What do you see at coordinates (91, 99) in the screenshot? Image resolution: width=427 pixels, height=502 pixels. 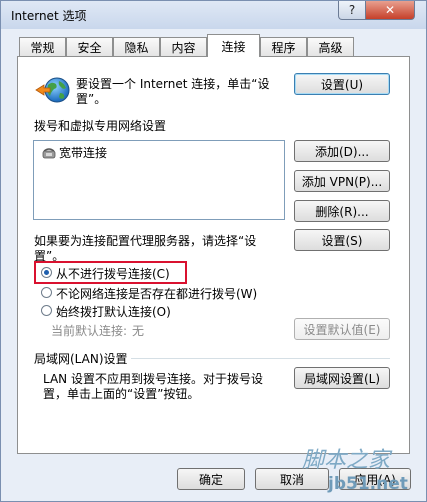 I see `setup-description-line2: 置”。` at bounding box center [91, 99].